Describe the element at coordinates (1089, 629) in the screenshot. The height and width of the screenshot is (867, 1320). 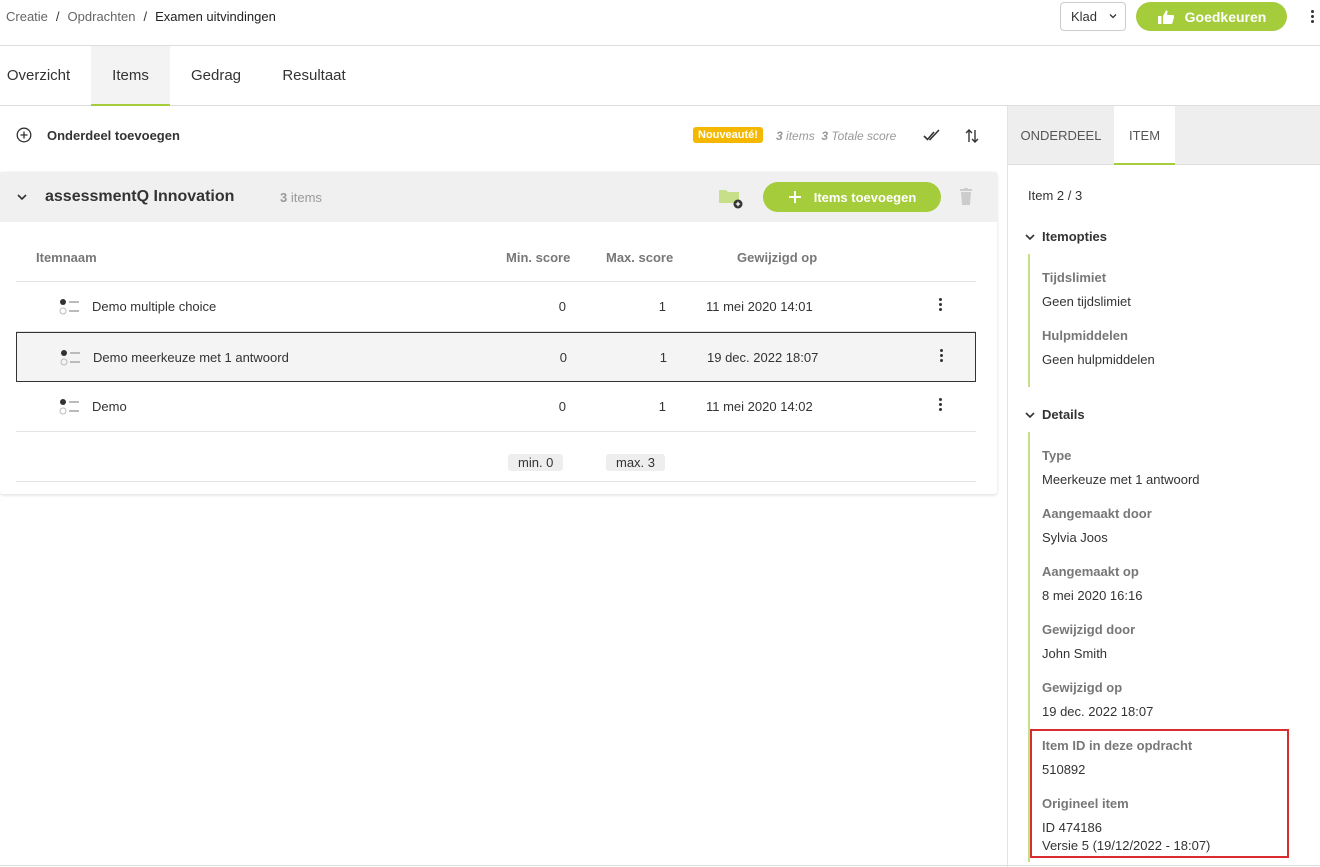
I see `field-label: Gewijzigd door` at that location.